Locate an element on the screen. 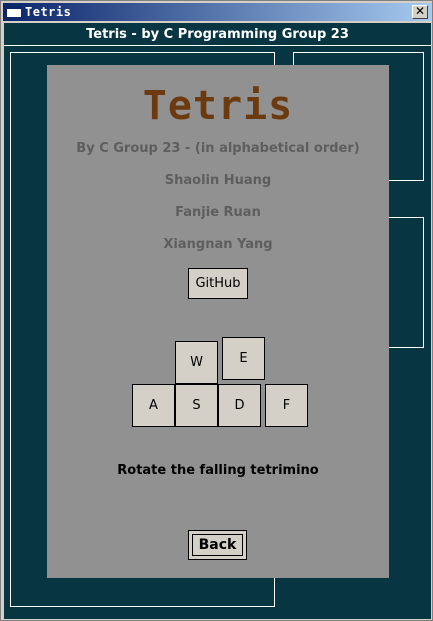 The width and height of the screenshot is (433, 621). key-e: E is located at coordinates (243, 358).